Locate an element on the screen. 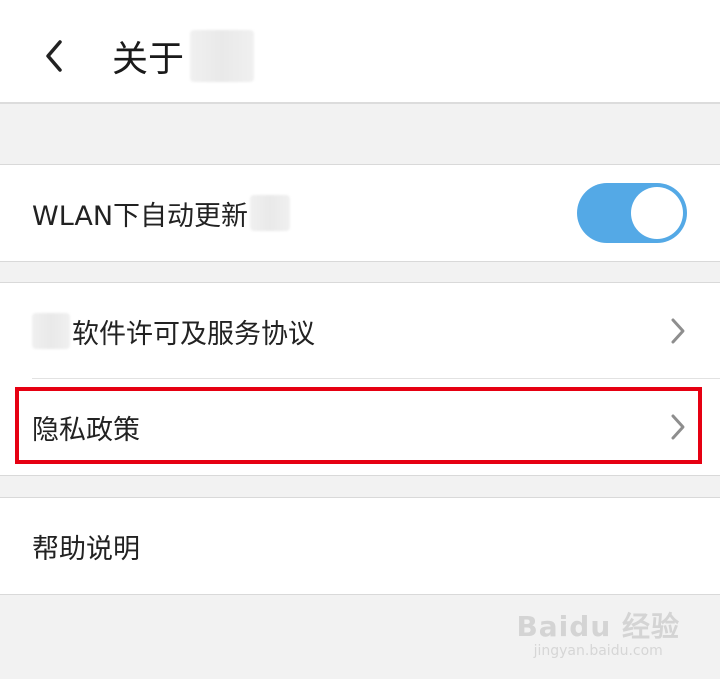 The width and height of the screenshot is (720, 679). page-title: 关于 is located at coordinates (183, 56).